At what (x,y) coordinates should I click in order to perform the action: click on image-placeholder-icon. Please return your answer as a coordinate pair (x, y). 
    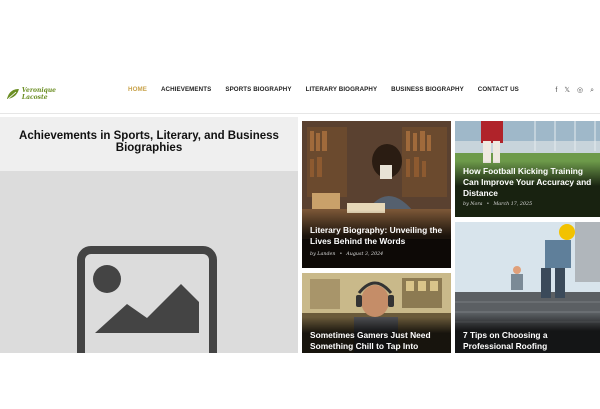
    Looking at the image, I should click on (147, 299).